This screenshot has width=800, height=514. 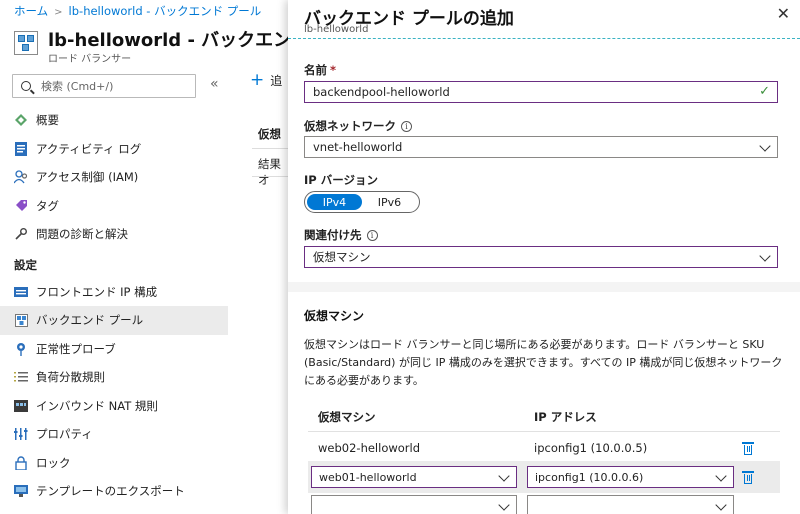 I want to click on export-template-icon, so click(x=21, y=491).